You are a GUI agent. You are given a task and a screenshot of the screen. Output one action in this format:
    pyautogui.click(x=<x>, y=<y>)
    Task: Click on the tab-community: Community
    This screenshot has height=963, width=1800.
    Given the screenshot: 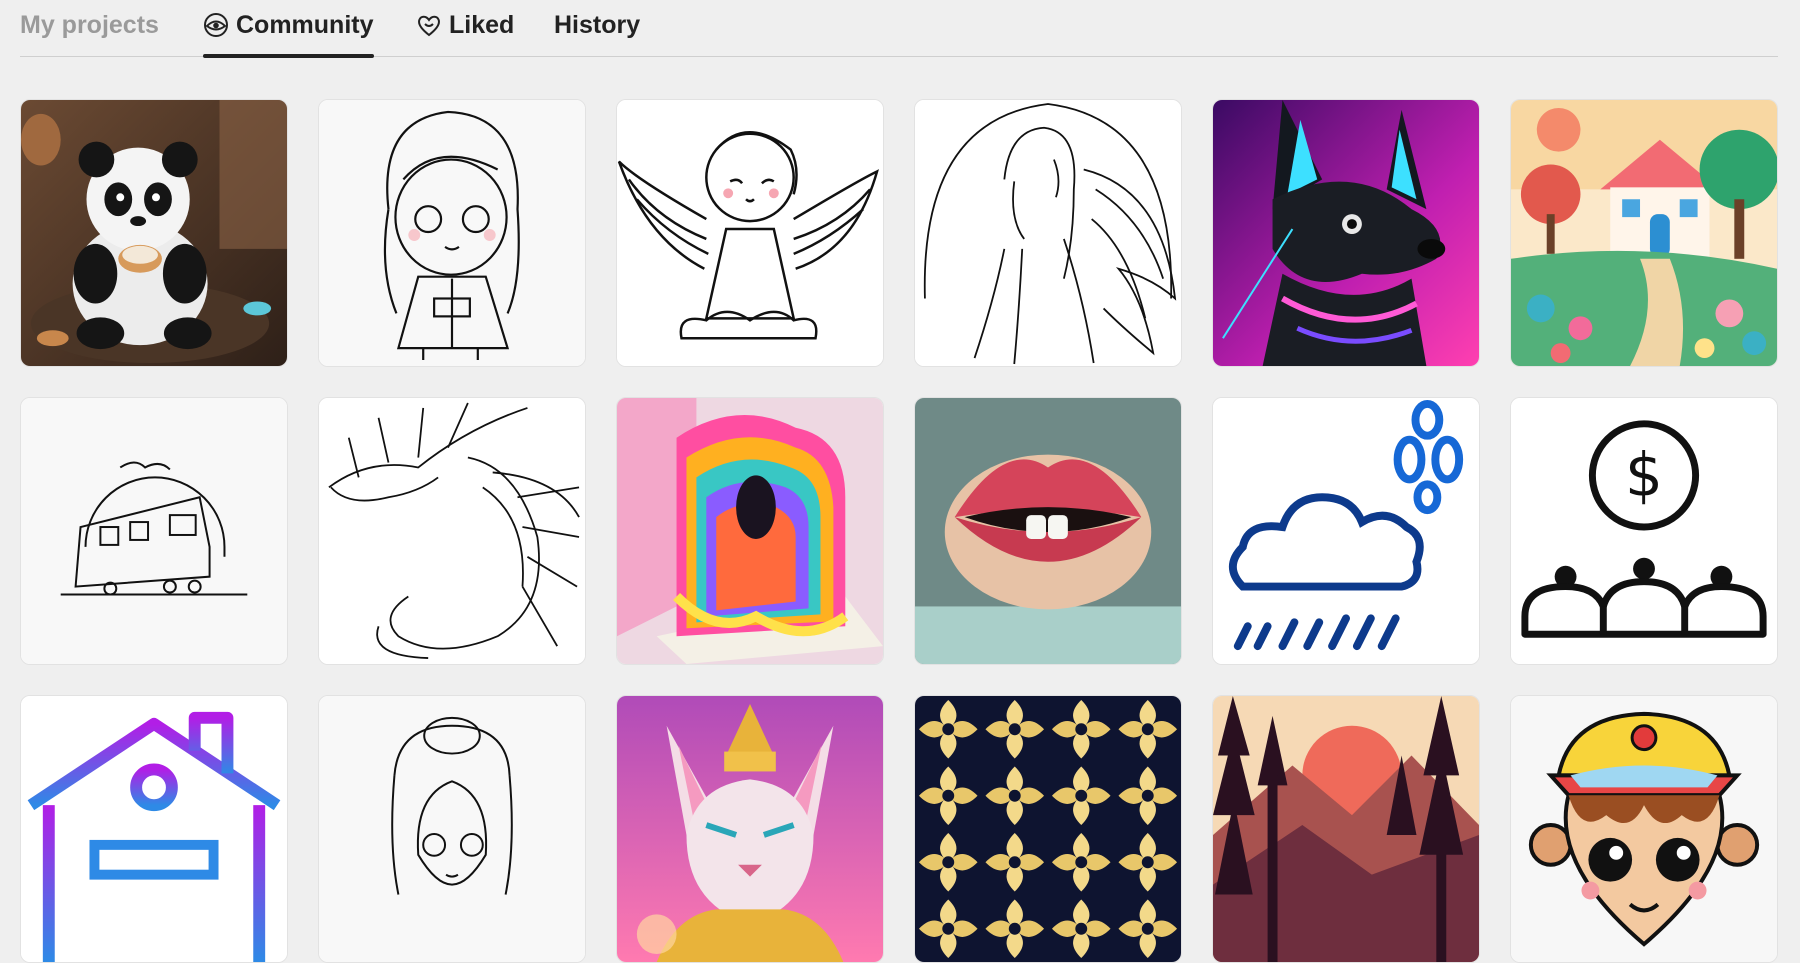 What is the action you would take?
    pyautogui.click(x=288, y=33)
    